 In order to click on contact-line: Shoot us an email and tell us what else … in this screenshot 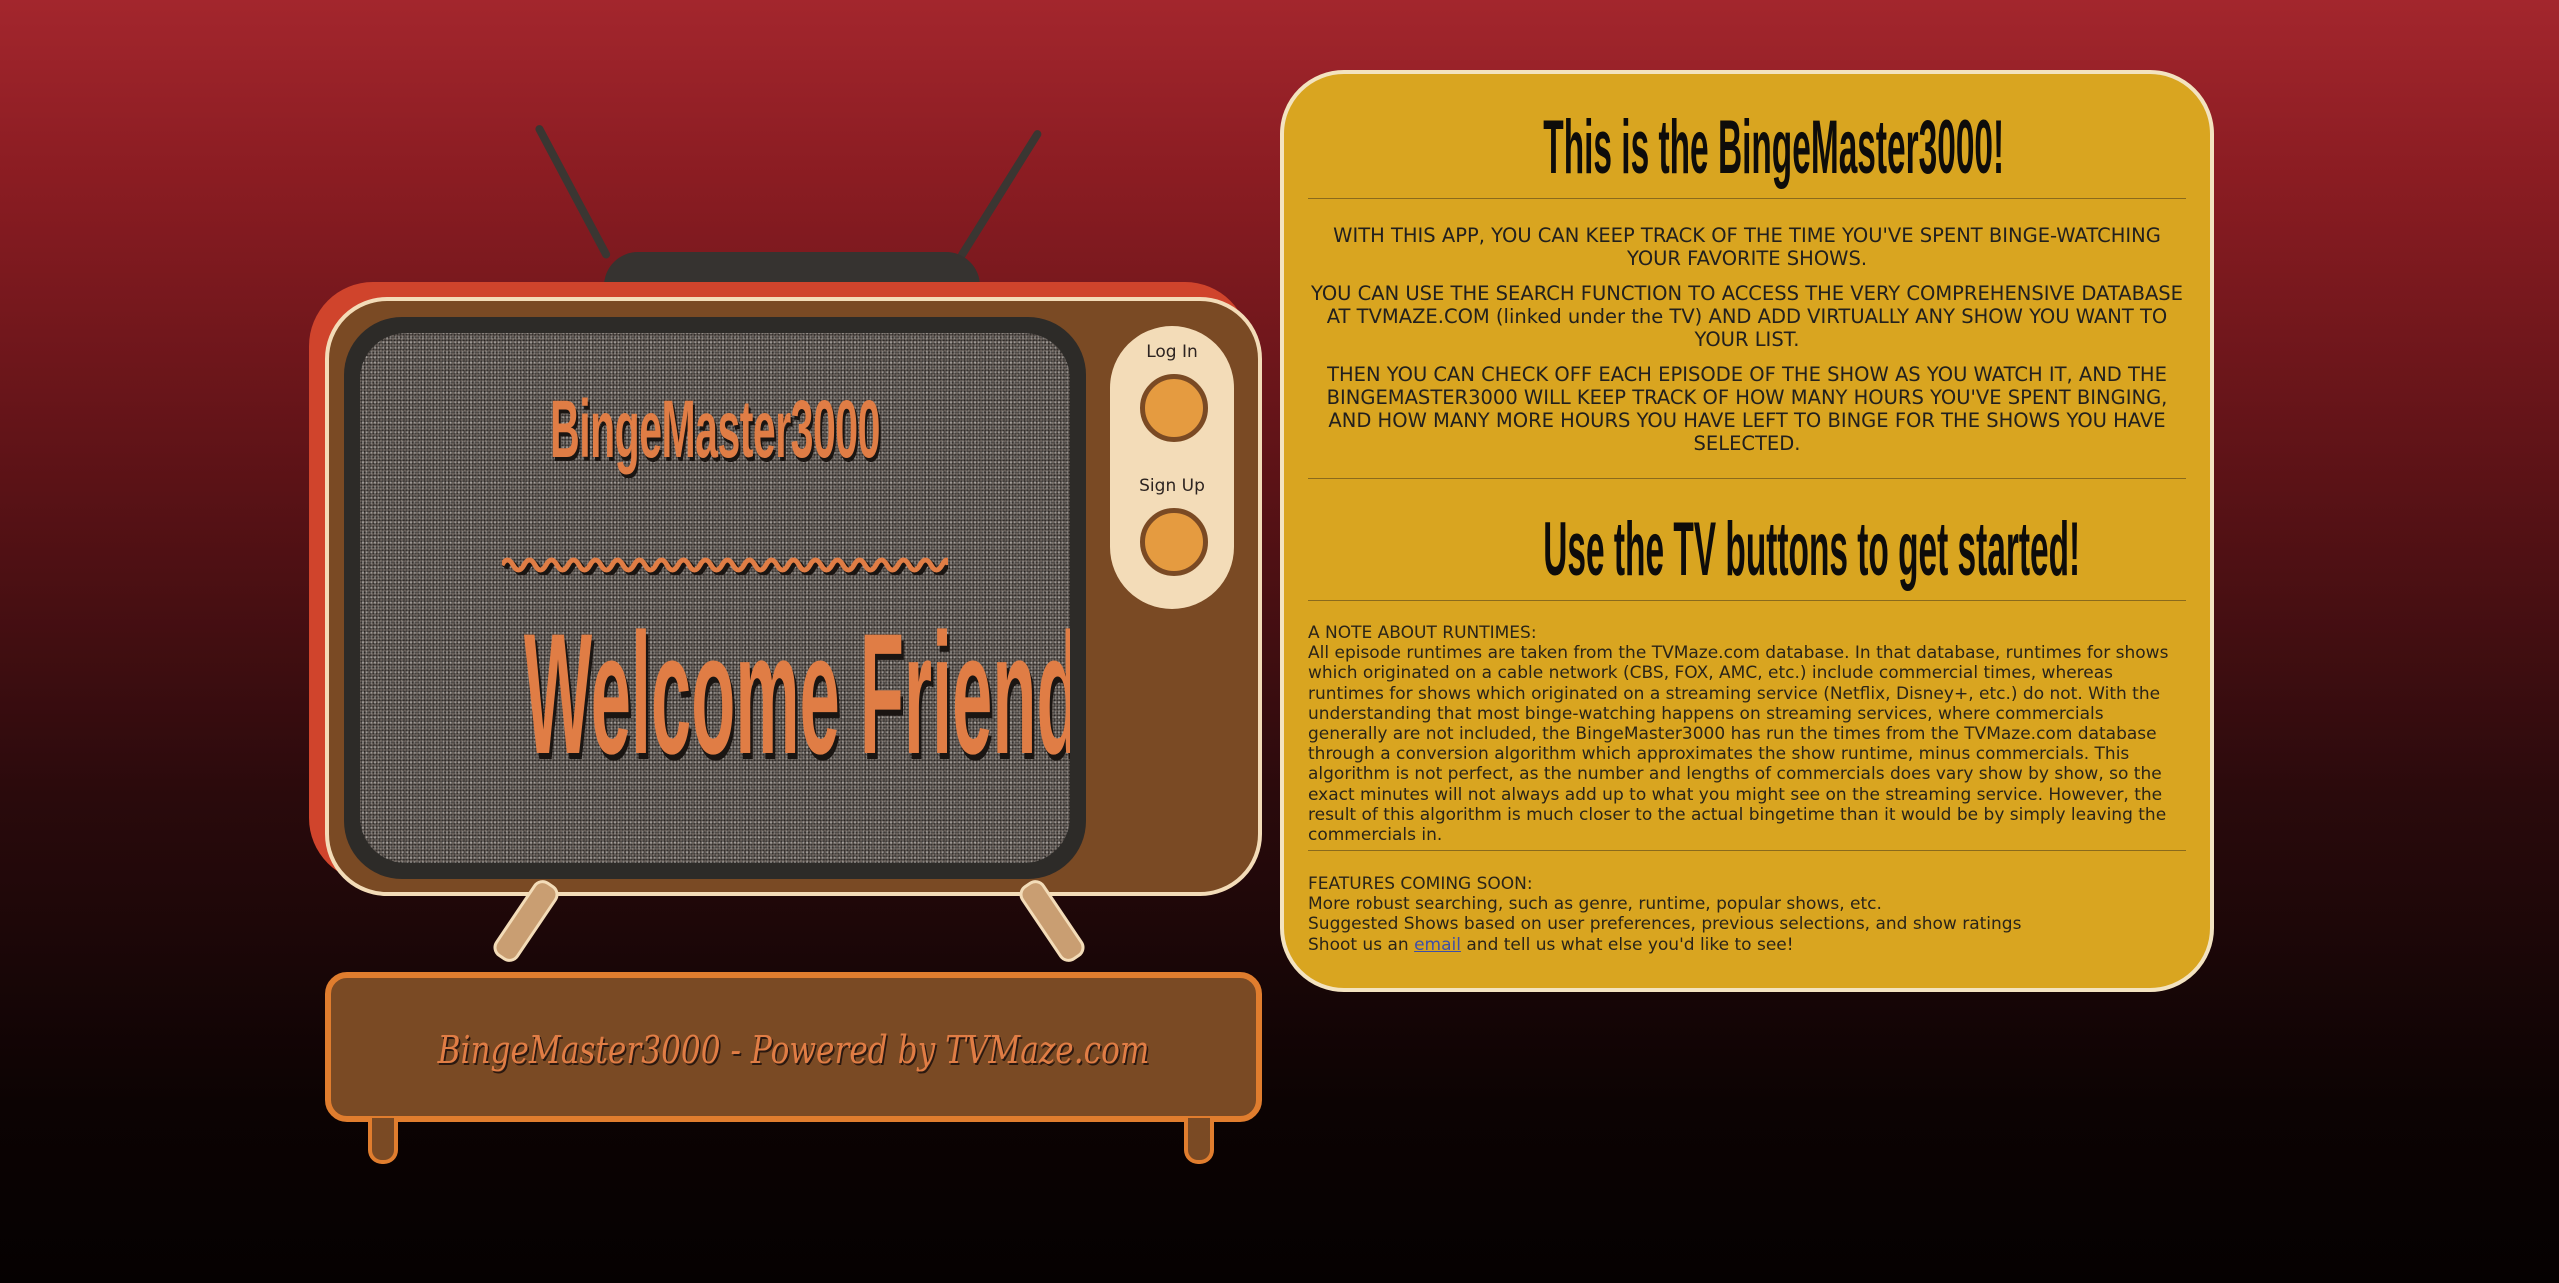, I will do `click(1748, 945)`.